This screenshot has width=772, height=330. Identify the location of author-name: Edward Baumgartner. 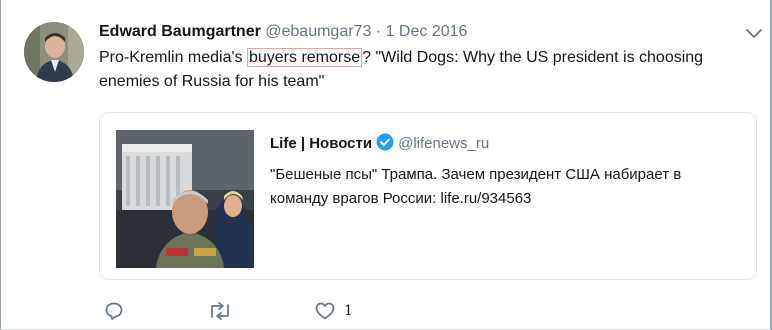
(180, 31).